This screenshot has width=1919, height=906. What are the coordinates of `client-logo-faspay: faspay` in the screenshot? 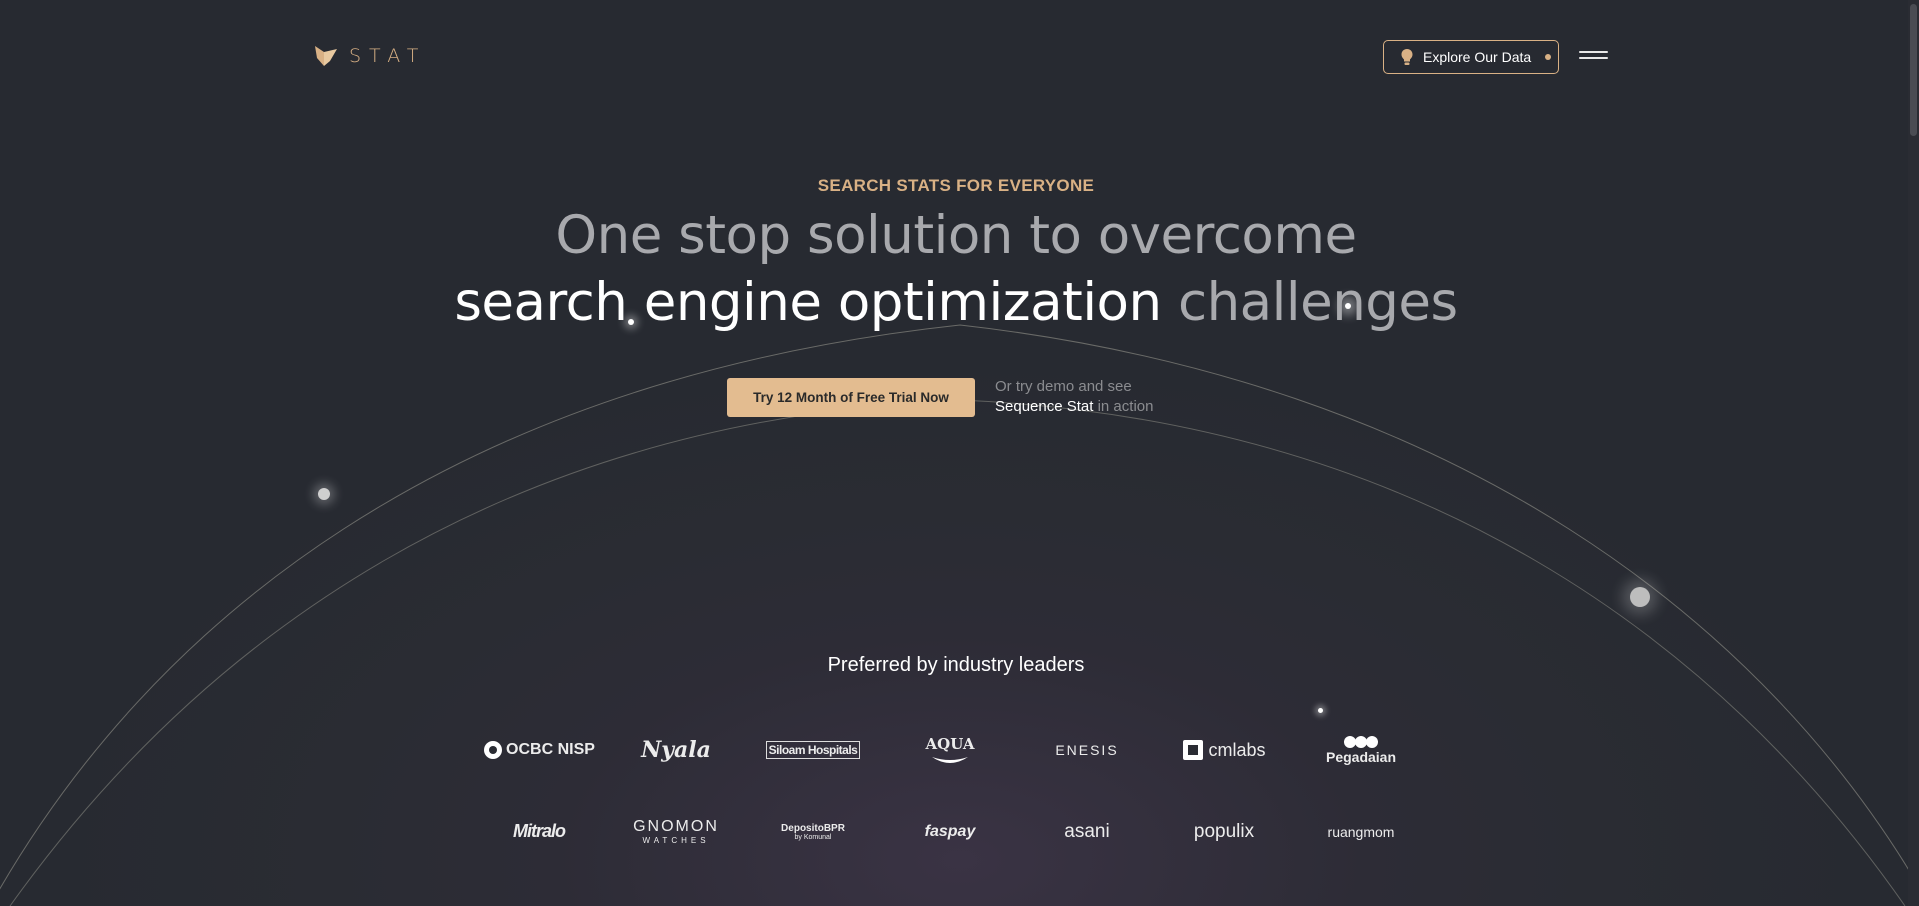 It's located at (950, 831).